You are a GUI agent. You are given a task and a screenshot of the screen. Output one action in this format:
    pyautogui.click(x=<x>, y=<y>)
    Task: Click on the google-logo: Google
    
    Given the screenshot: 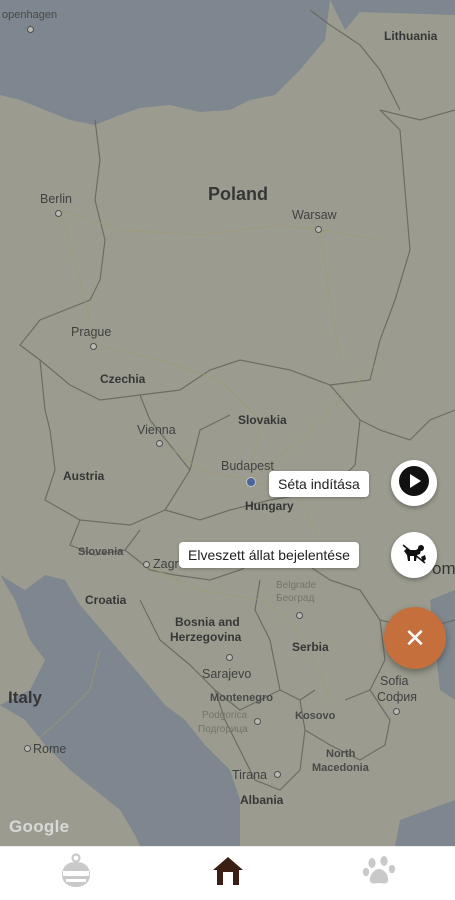 What is the action you would take?
    pyautogui.click(x=39, y=826)
    